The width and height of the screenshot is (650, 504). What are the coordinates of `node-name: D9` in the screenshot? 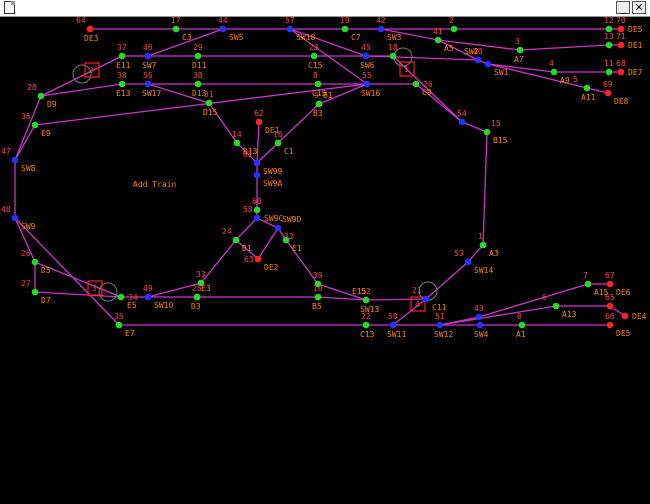 It's located at (52, 104).